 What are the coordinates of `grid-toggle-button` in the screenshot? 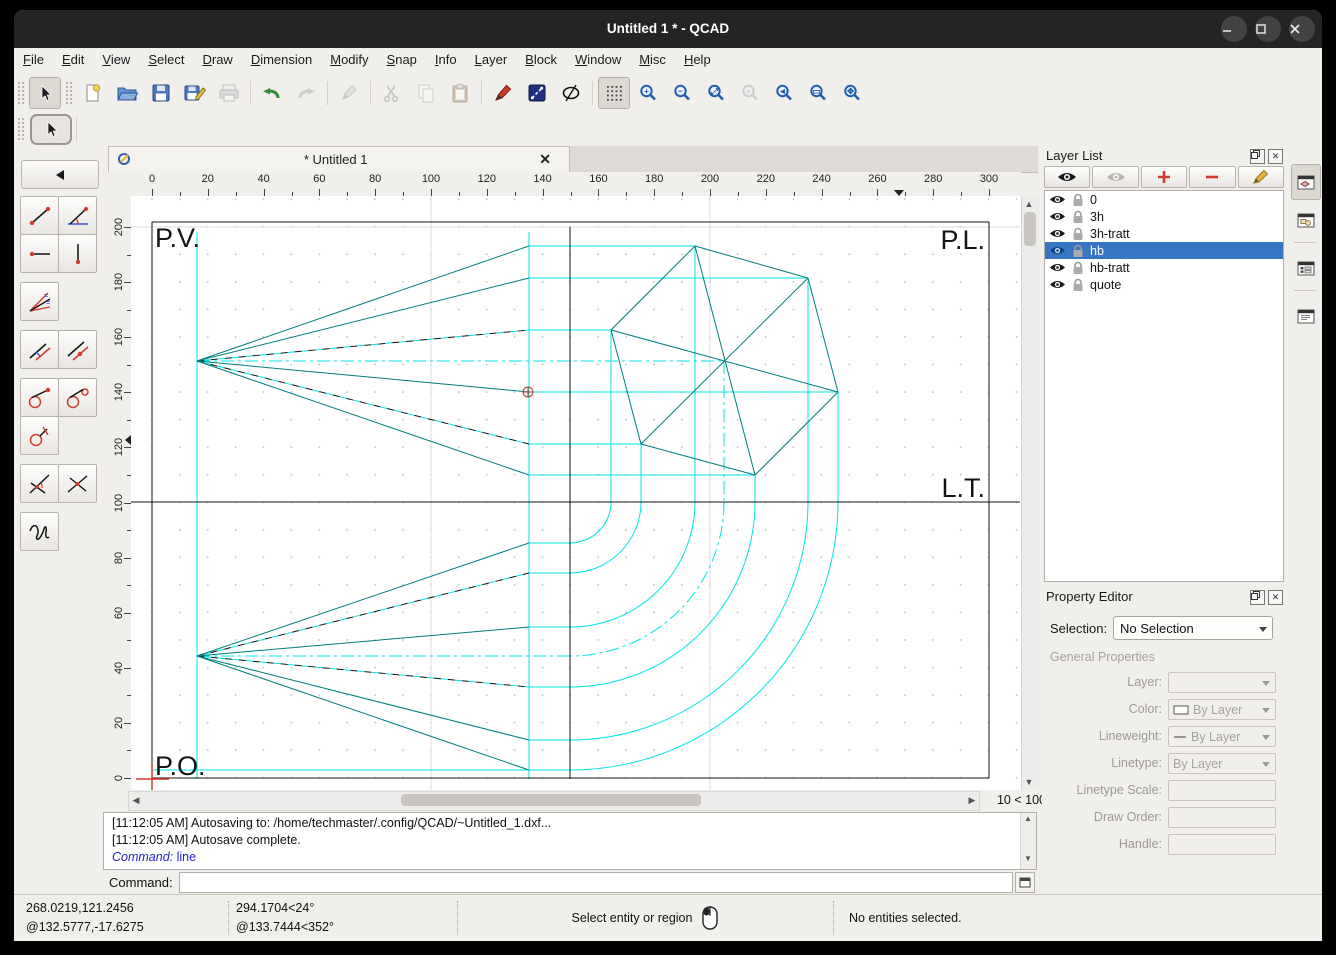 It's located at (614, 93).